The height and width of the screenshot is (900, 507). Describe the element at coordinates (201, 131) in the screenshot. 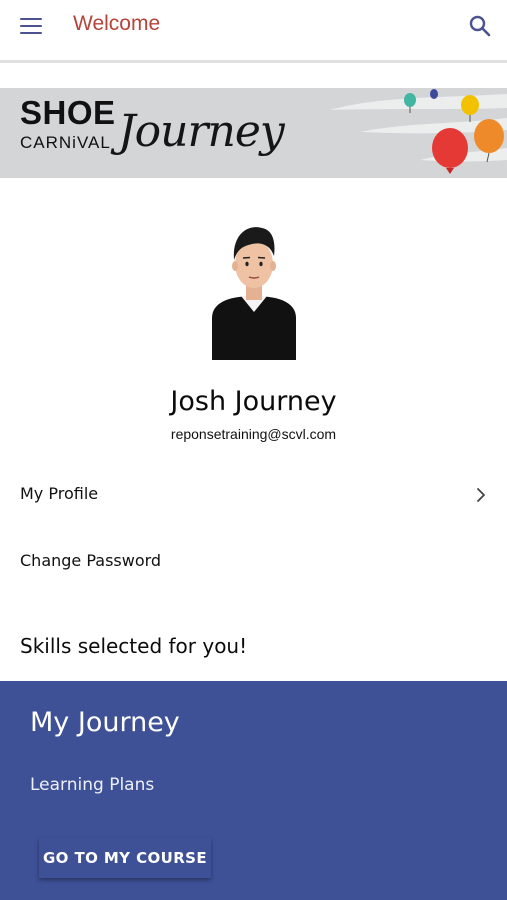

I see `brand-logo-journey: Journey` at that location.